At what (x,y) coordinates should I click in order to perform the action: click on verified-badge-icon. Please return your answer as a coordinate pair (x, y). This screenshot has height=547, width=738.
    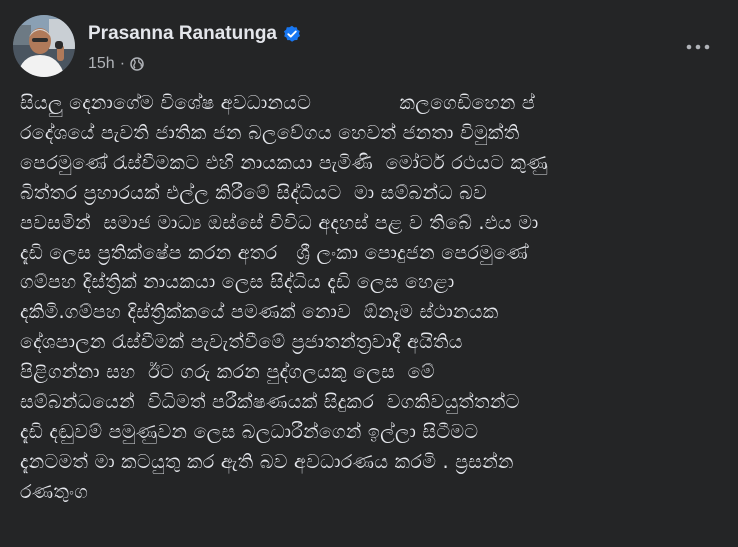
    Looking at the image, I should click on (292, 34).